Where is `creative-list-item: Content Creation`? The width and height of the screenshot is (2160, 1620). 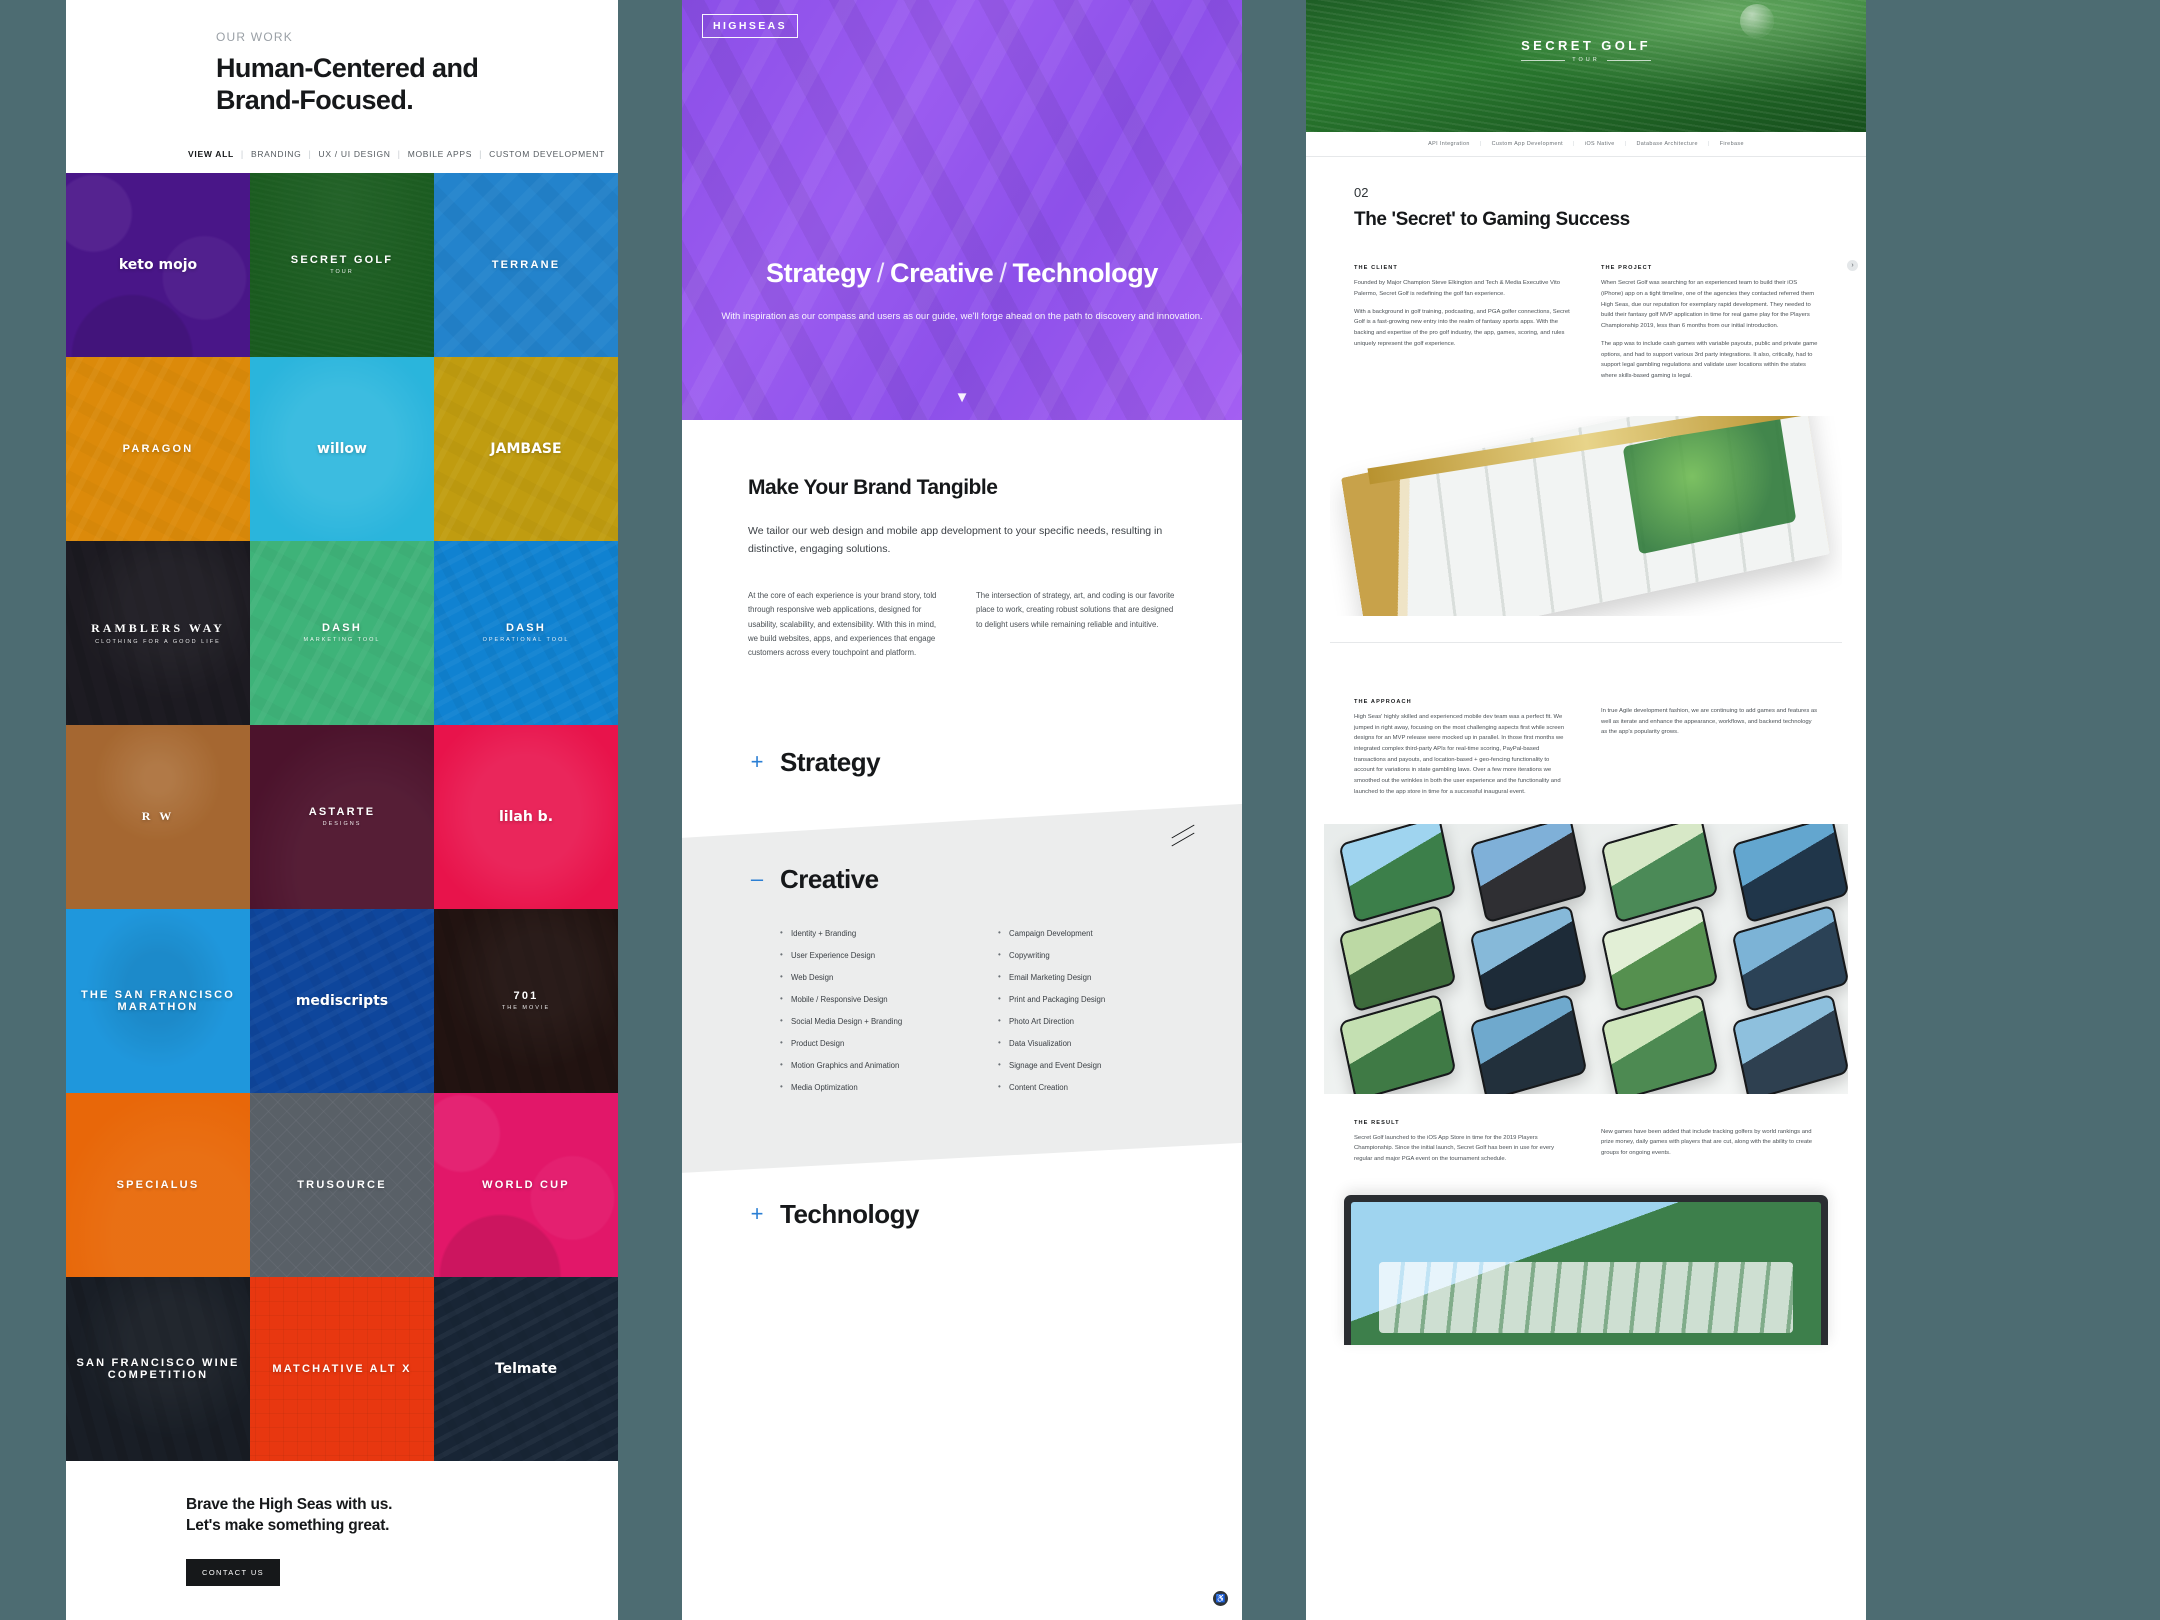
creative-list-item: Content Creation is located at coordinates (1087, 1088).